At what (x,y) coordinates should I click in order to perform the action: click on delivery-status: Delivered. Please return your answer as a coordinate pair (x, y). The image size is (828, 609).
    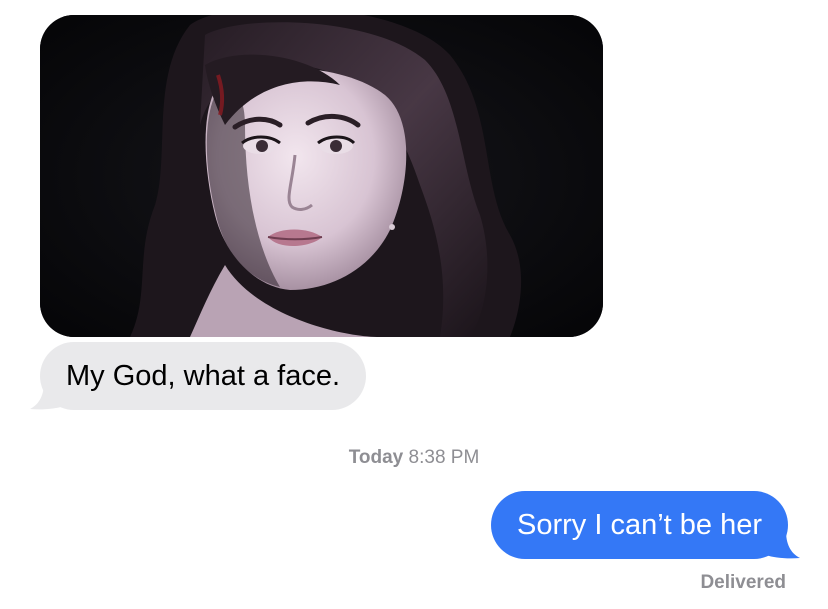
    Looking at the image, I should click on (743, 582).